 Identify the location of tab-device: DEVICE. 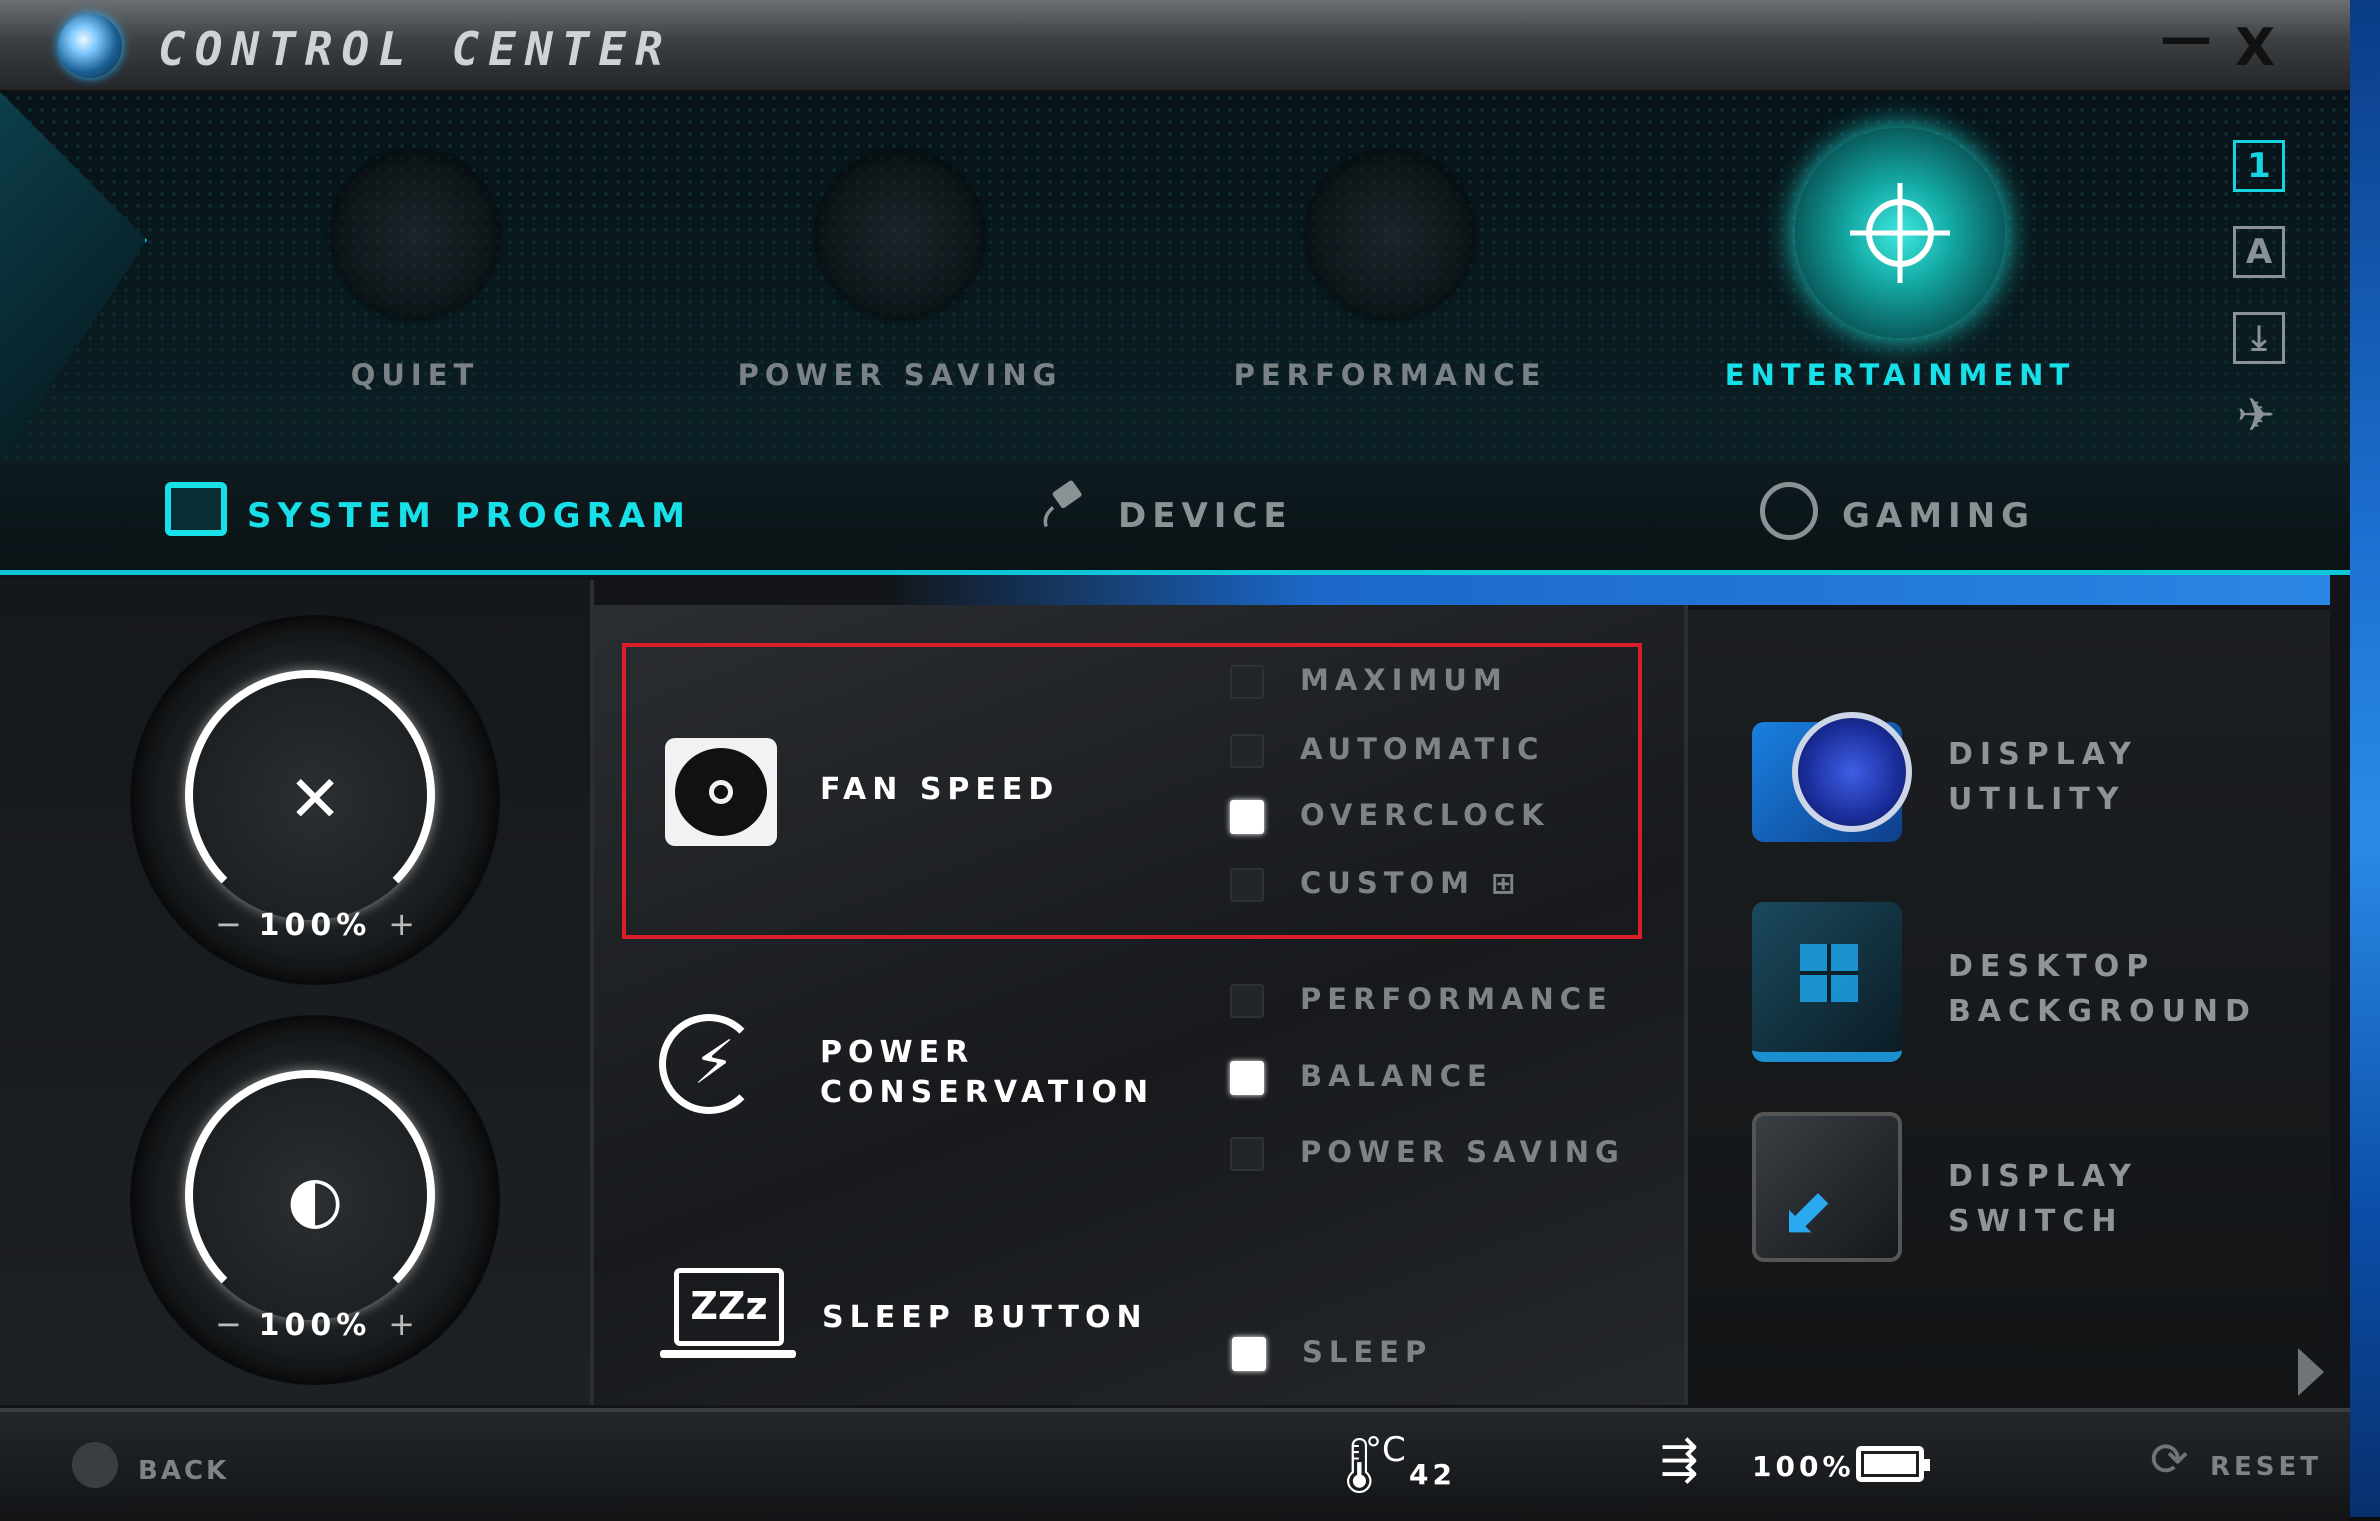
(1161, 508).